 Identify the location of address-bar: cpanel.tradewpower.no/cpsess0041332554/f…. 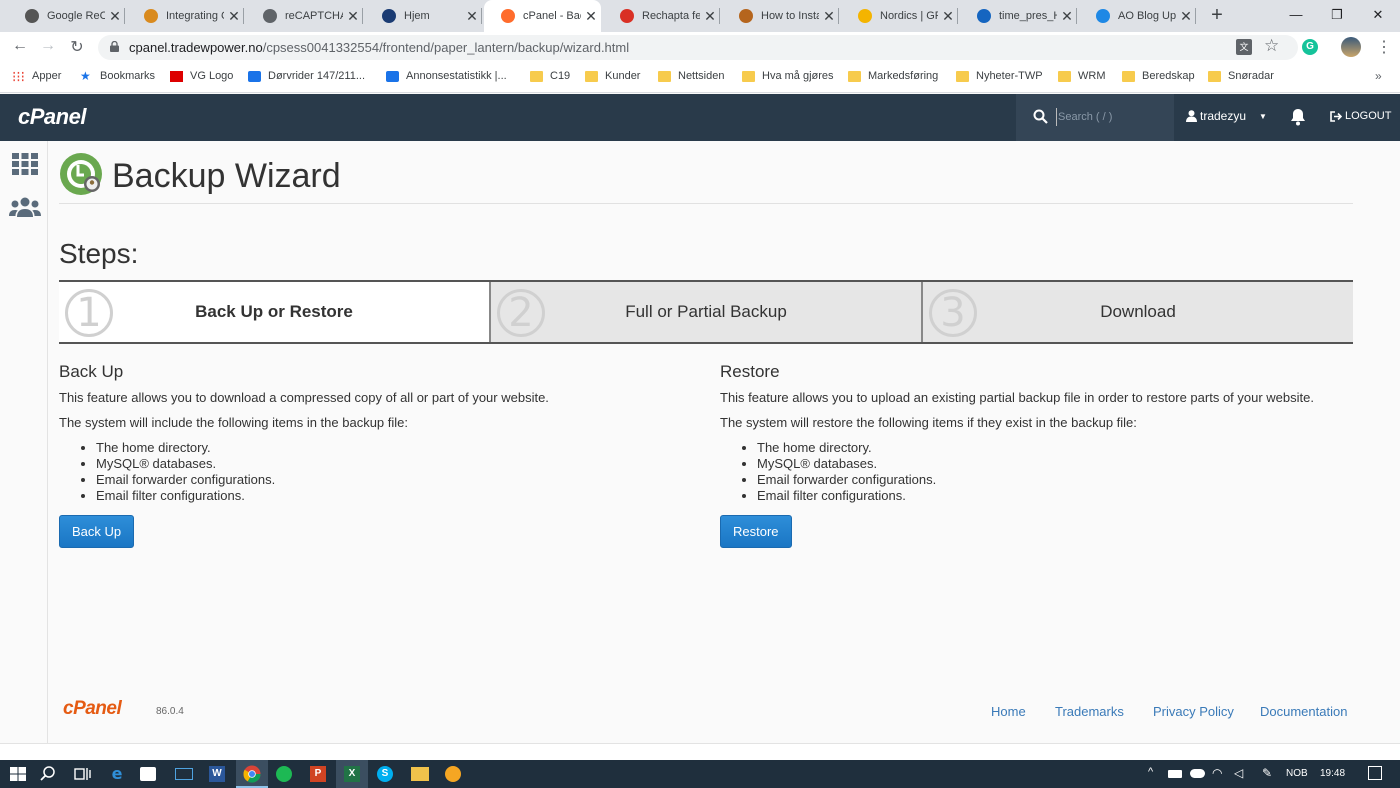
(698, 47).